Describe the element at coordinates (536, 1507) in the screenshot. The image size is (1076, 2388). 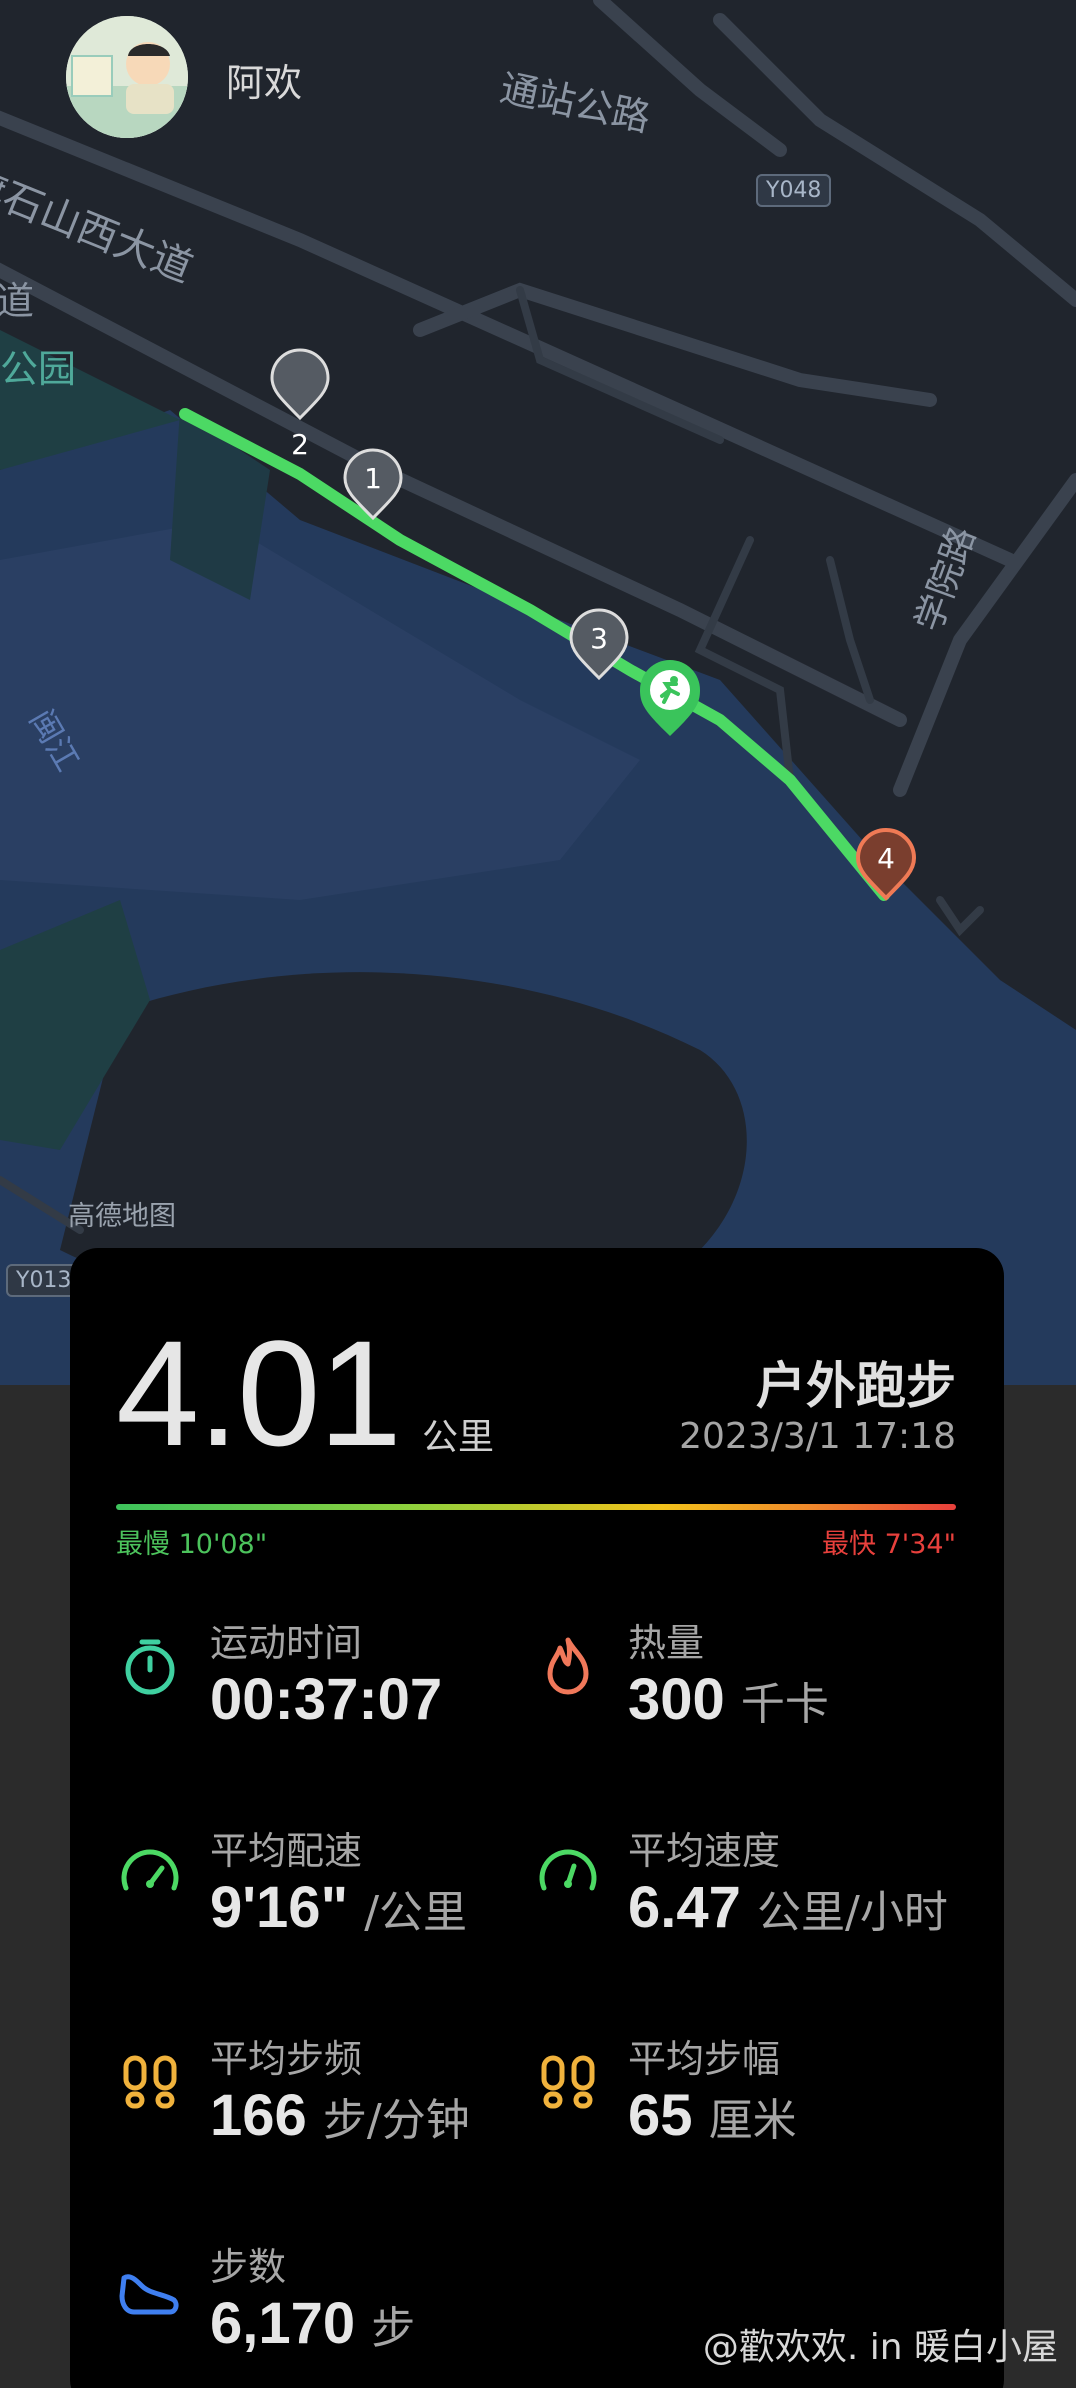
I see `pace-gradient-bar` at that location.